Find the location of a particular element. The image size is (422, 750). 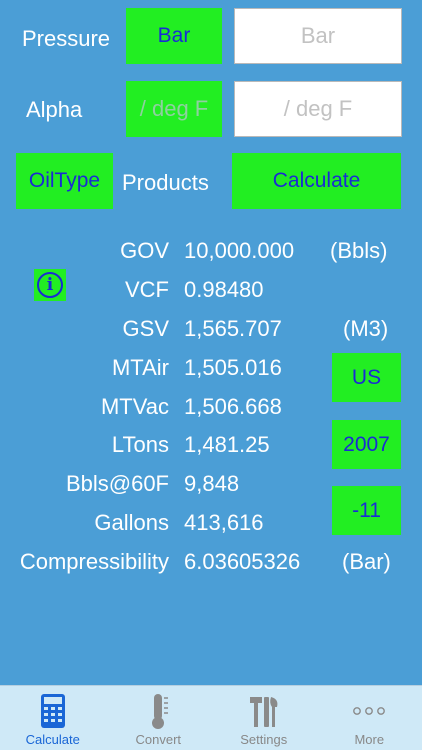

tab-more: More is located at coordinates (369, 718).